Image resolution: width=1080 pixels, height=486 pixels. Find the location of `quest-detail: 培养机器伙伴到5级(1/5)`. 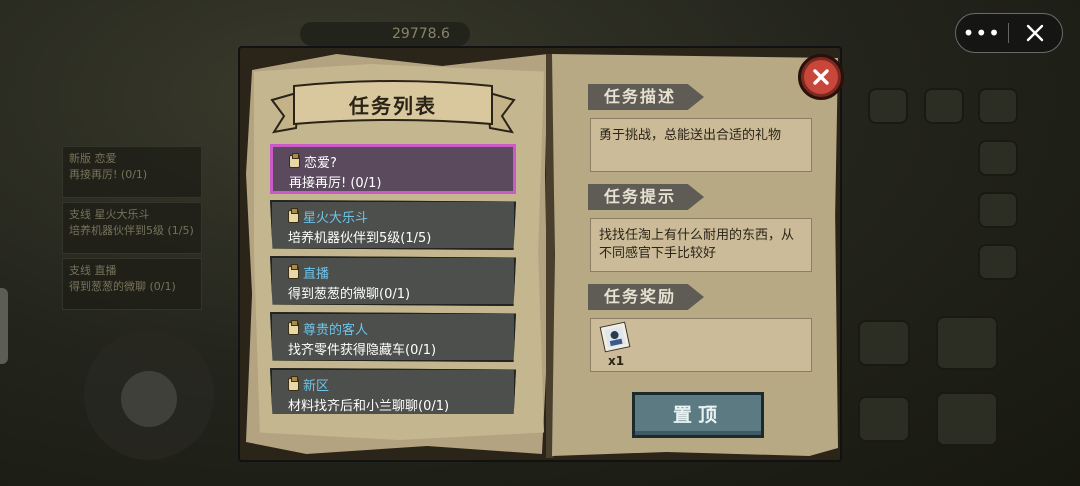

quest-detail: 培养机器伙伴到5级(1/5) is located at coordinates (360, 238).